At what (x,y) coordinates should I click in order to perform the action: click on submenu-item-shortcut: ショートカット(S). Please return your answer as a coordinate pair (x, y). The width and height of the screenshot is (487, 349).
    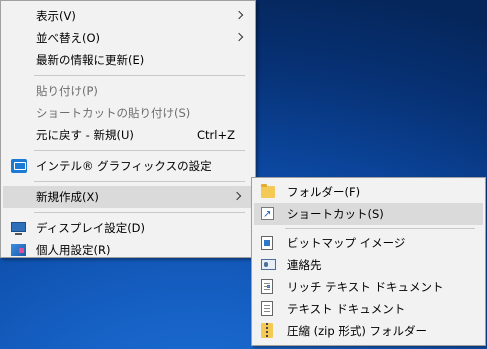
    Looking at the image, I should click on (368, 214).